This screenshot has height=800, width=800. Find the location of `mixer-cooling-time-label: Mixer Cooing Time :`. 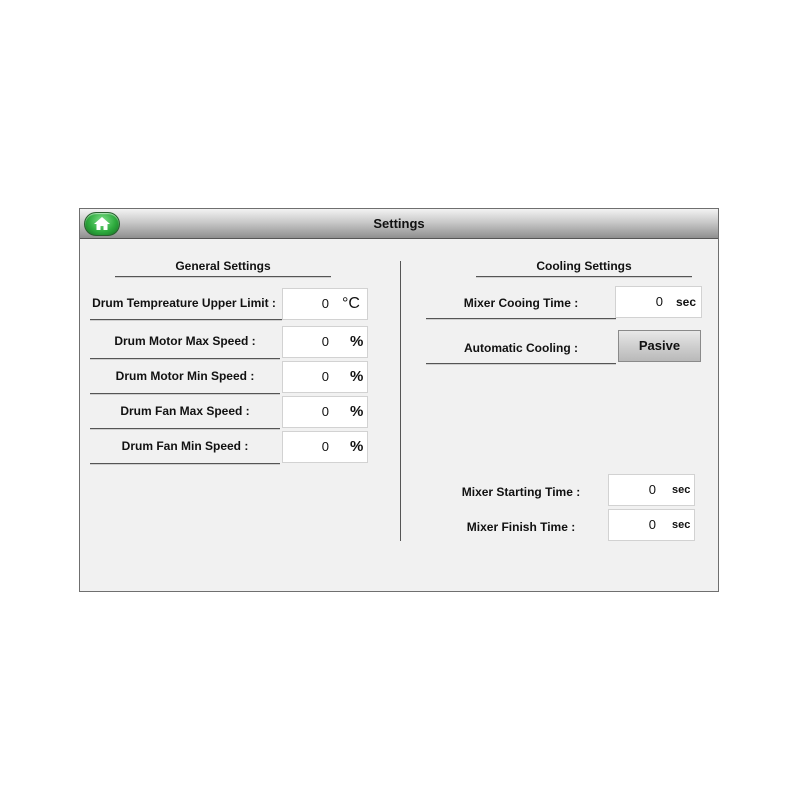

mixer-cooling-time-label: Mixer Cooing Time : is located at coordinates (521, 303).